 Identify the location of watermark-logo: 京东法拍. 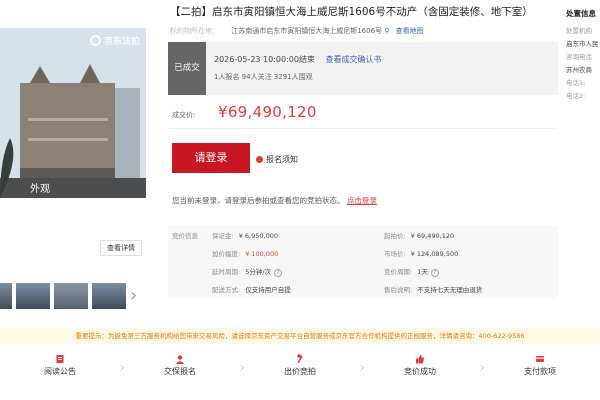
(114, 40).